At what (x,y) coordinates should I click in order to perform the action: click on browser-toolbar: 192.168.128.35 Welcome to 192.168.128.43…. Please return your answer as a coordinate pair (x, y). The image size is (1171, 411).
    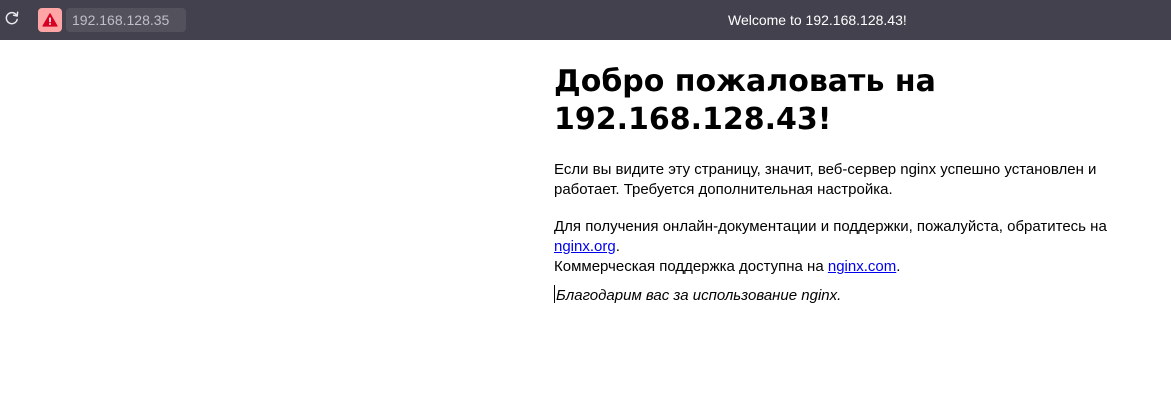
    Looking at the image, I should click on (585, 20).